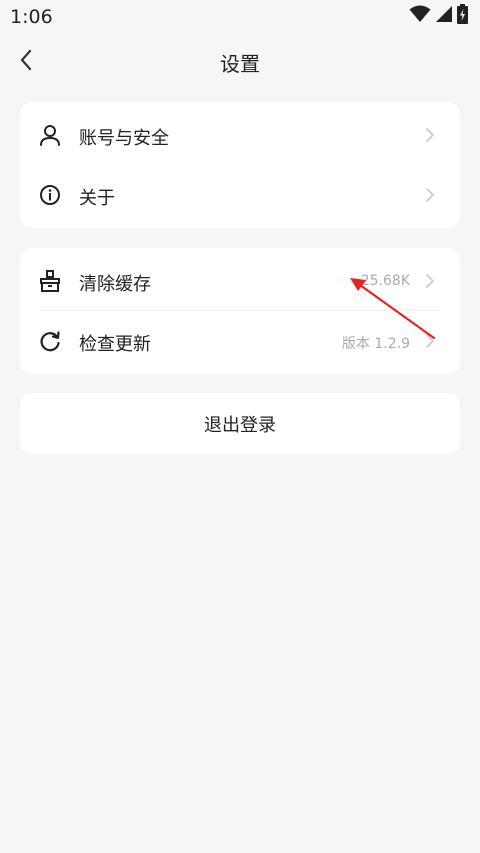  I want to click on account-security-row: 账号与安全, so click(240, 135).